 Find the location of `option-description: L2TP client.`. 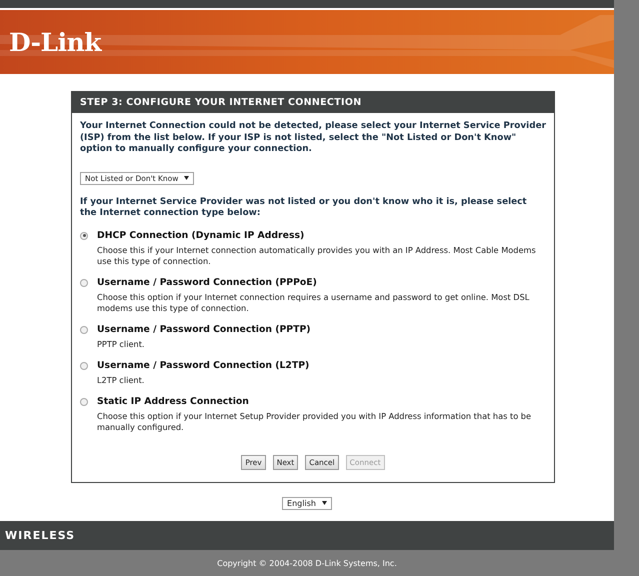

option-description: L2TP client. is located at coordinates (121, 380).